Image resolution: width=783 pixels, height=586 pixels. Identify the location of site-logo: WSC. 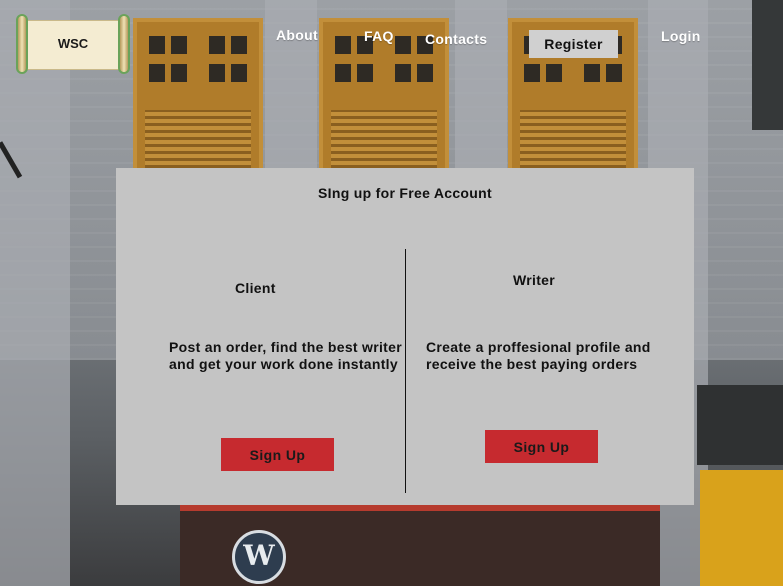
(73, 43).